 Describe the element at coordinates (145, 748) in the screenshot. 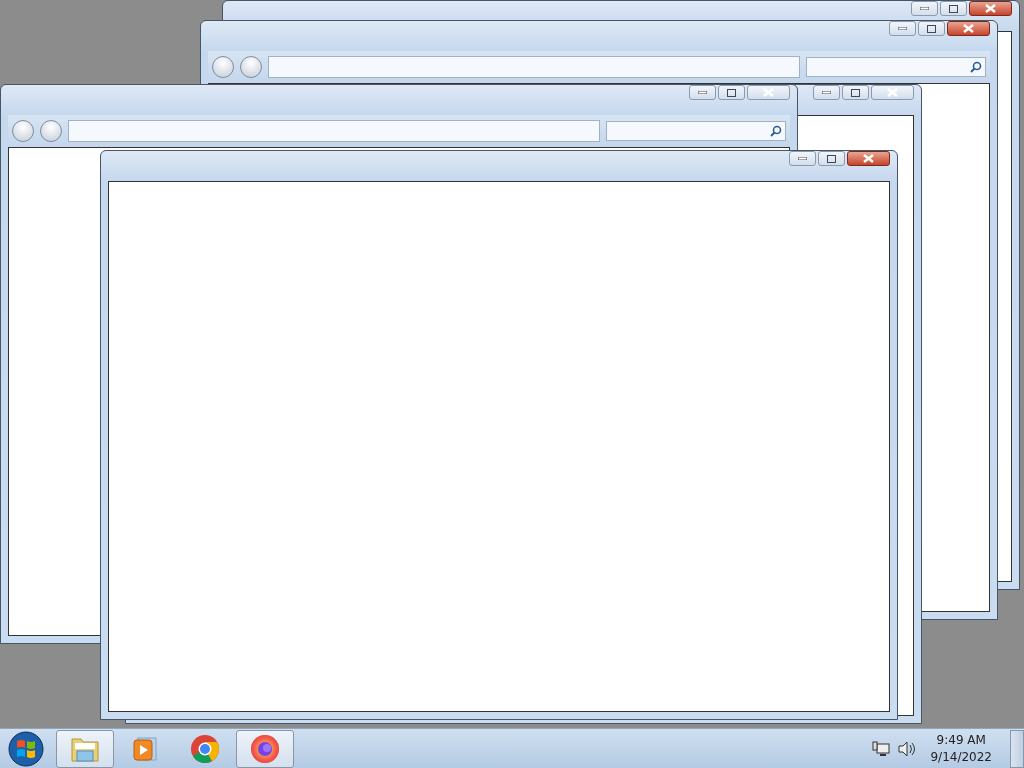

I see `media-player-icon` at that location.